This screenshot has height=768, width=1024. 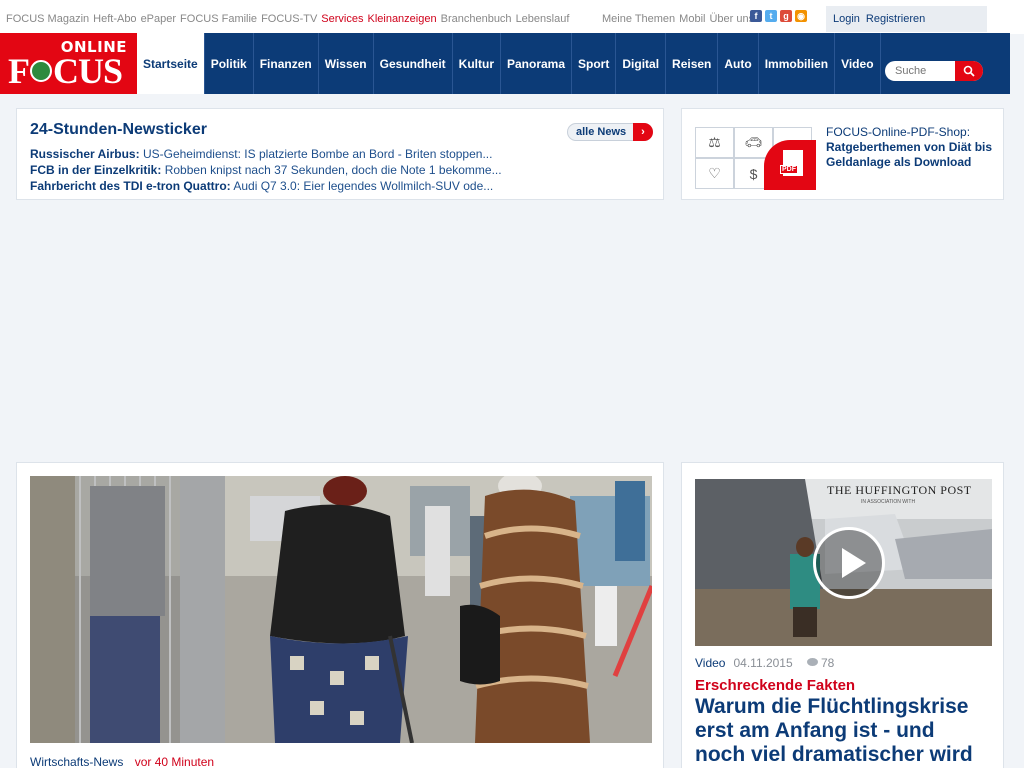 What do you see at coordinates (543, 19) in the screenshot?
I see `top-link-lebenslauf: Lebenslauf` at bounding box center [543, 19].